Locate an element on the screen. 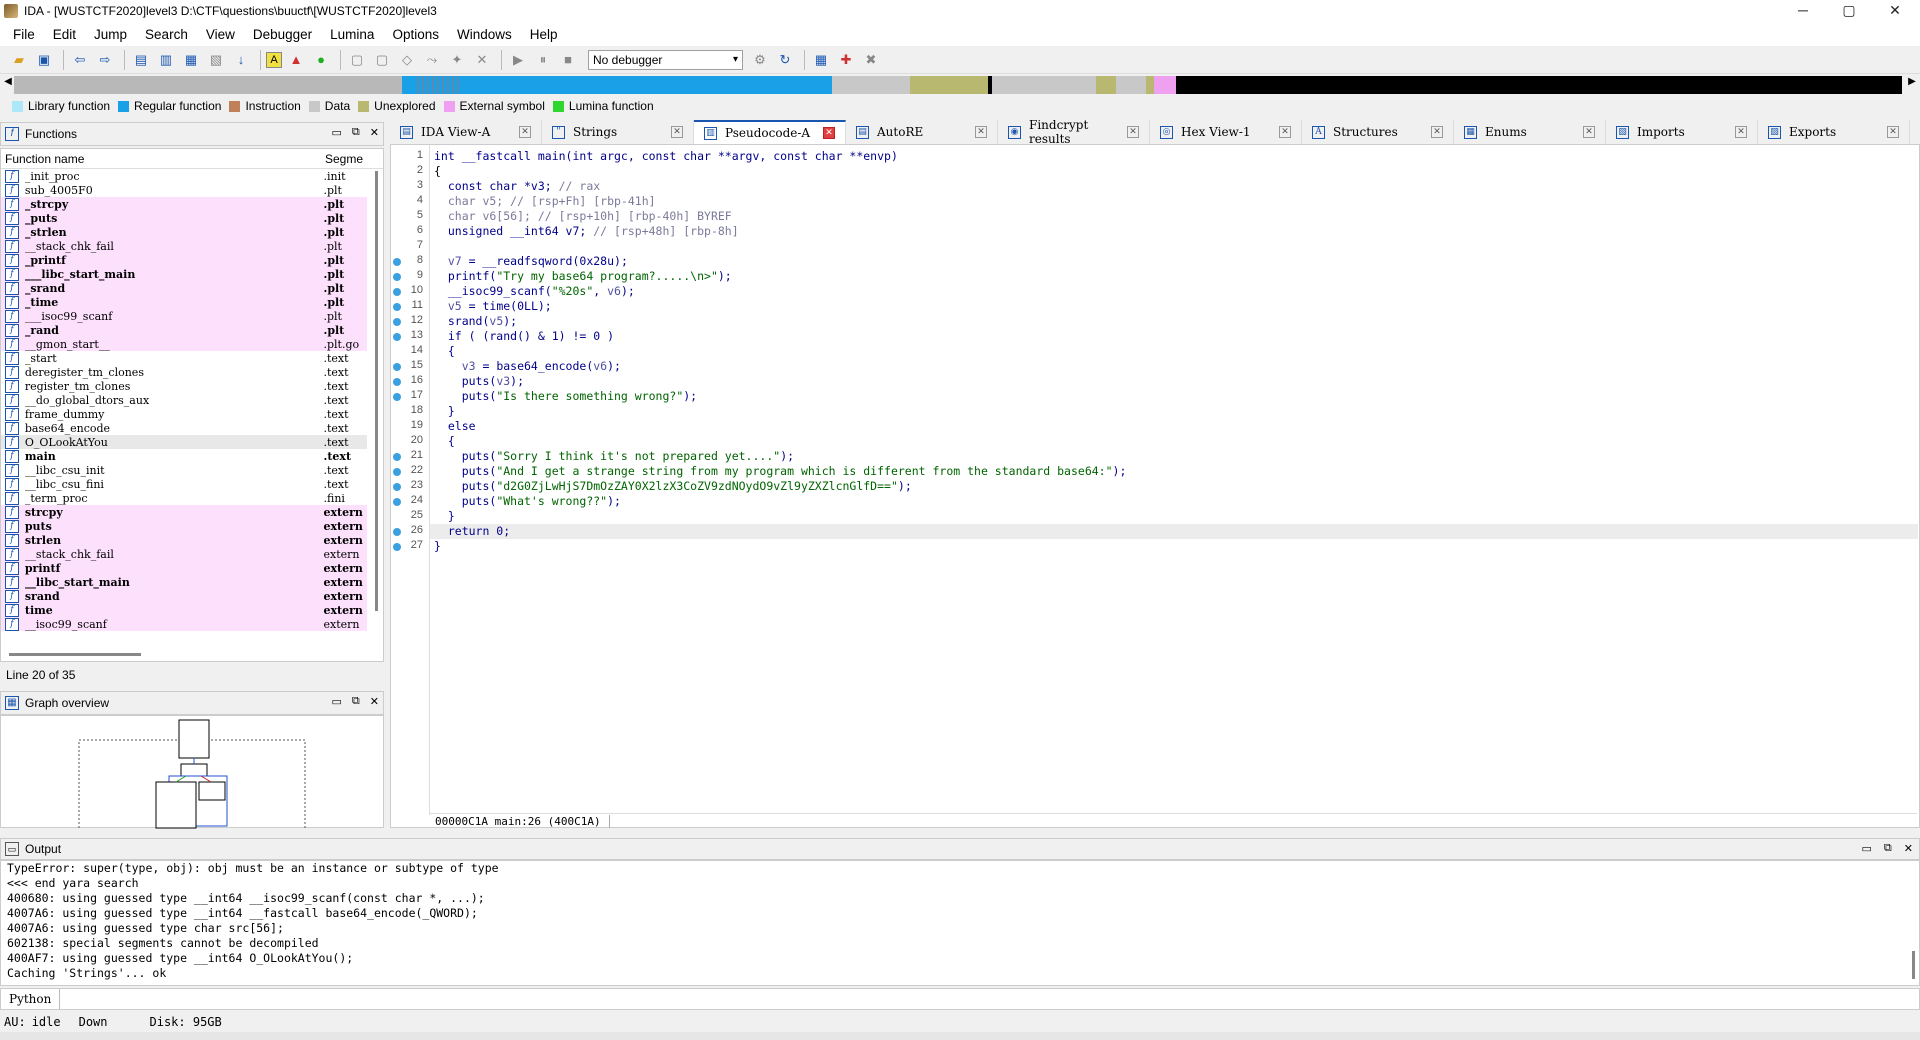  column-segment: Segme is located at coordinates (343, 159).